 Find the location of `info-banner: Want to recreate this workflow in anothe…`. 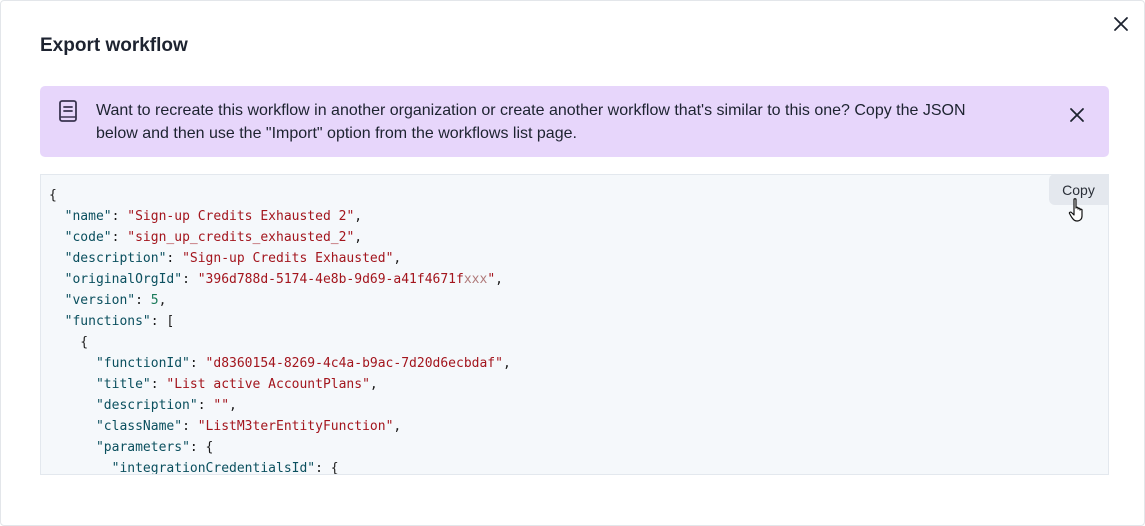

info-banner: Want to recreate this workflow in anothe… is located at coordinates (574, 121).